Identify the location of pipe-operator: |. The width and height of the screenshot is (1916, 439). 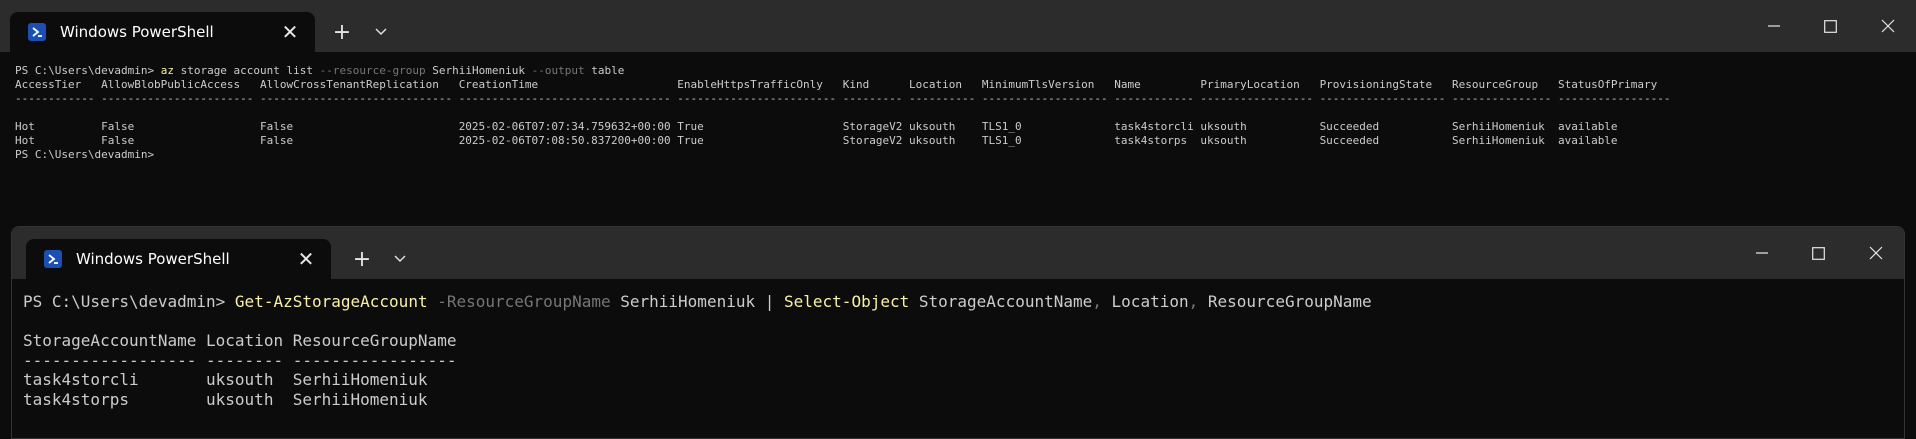
(769, 301).